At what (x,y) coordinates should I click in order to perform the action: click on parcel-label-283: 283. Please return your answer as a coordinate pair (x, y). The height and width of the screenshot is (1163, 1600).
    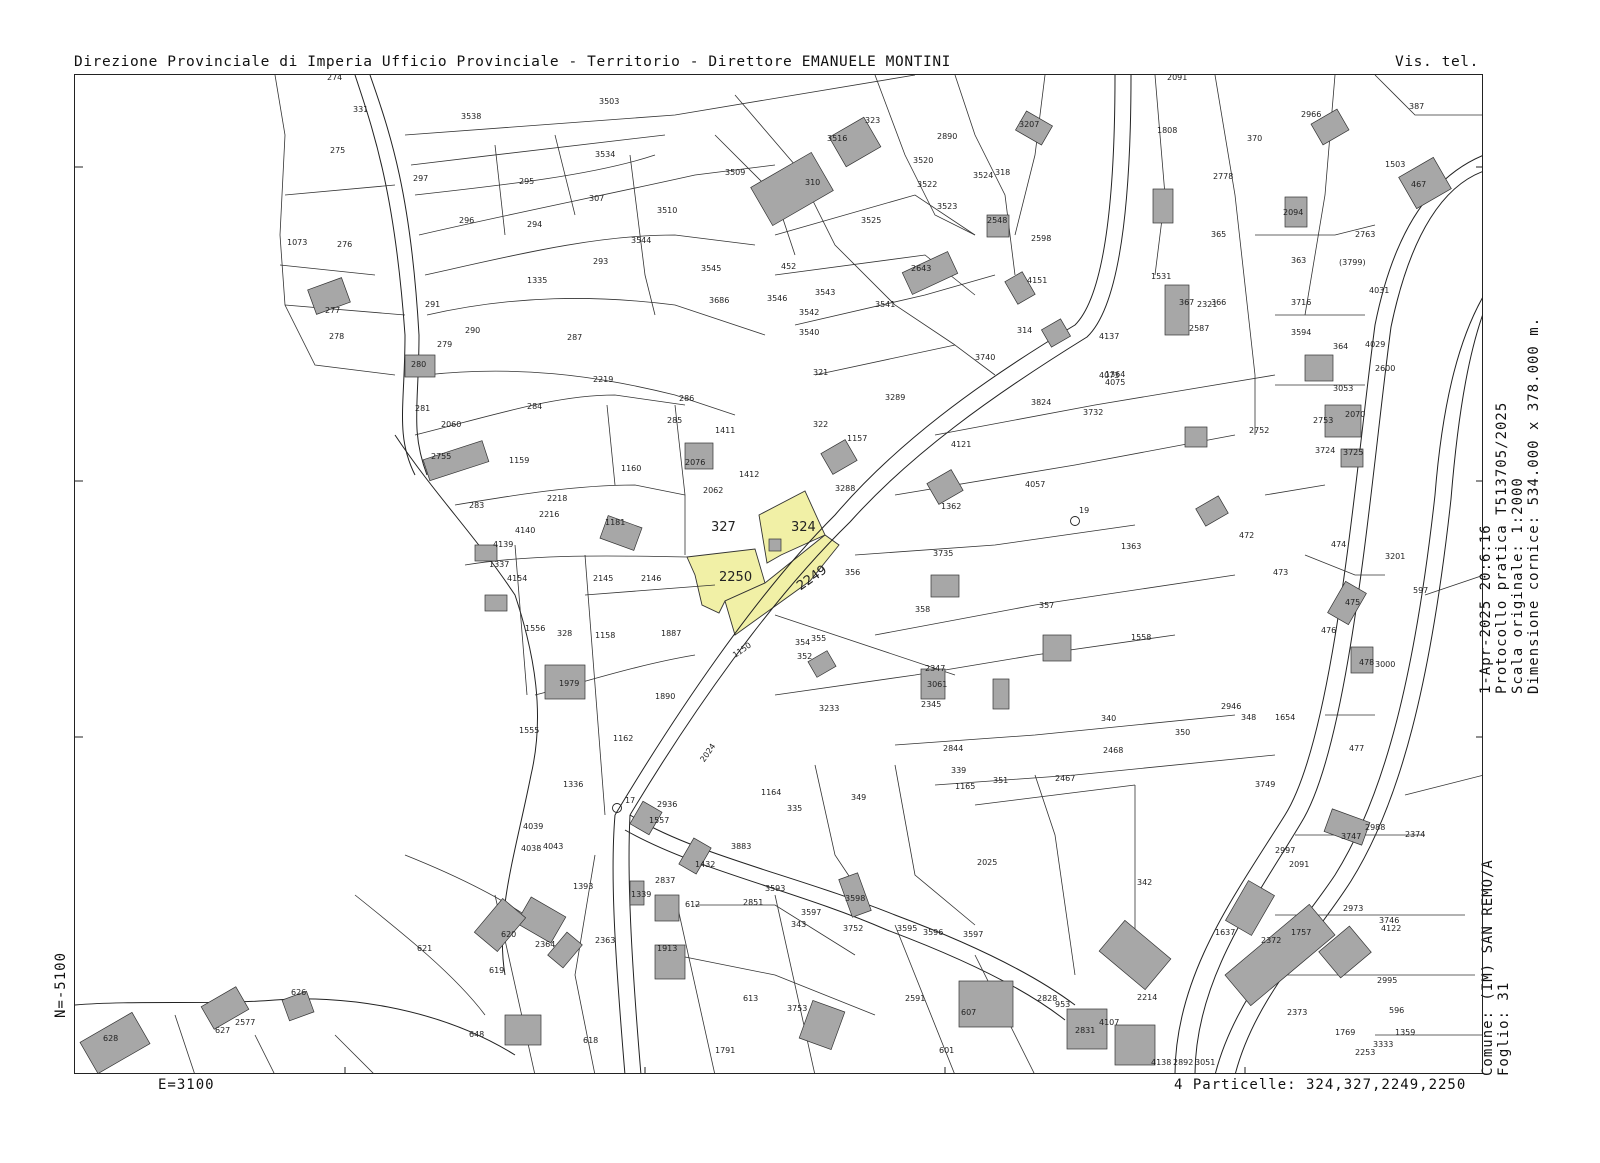
    Looking at the image, I should click on (476, 505).